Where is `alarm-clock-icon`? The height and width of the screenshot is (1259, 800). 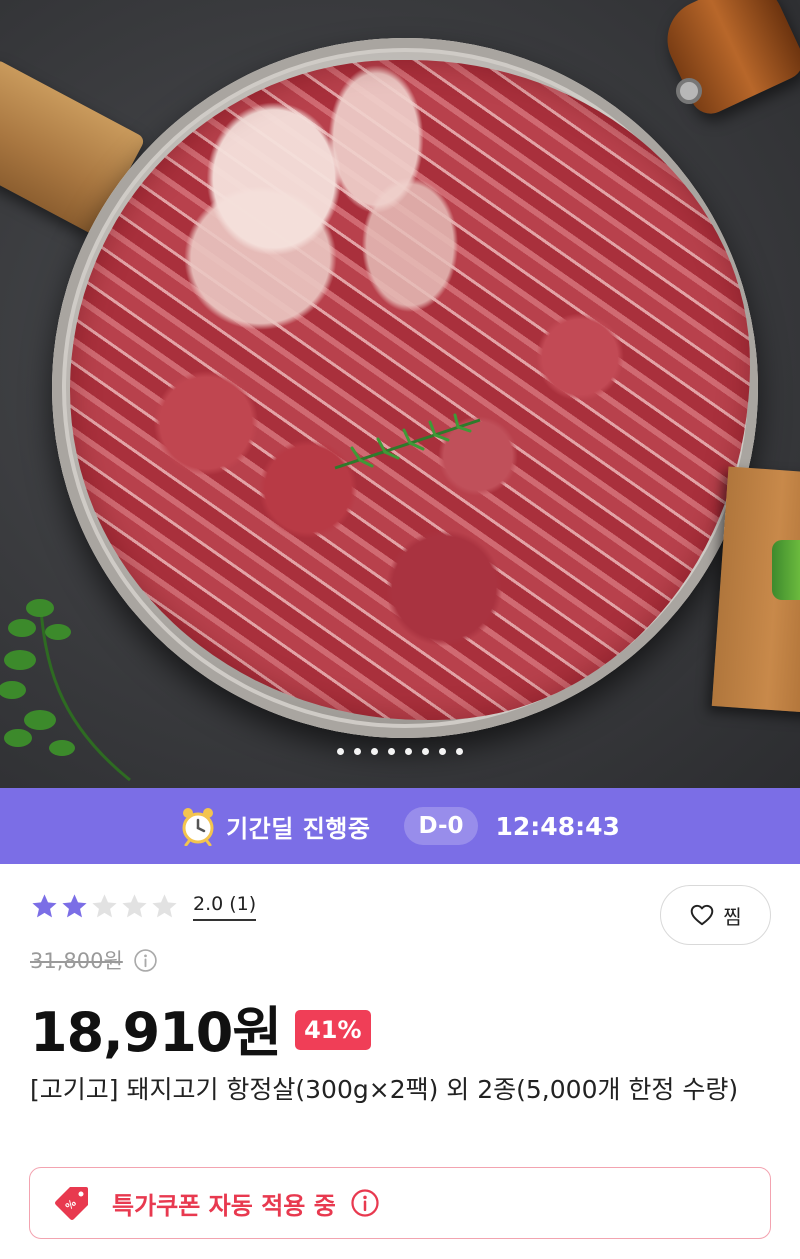
alarm-clock-icon is located at coordinates (198, 827).